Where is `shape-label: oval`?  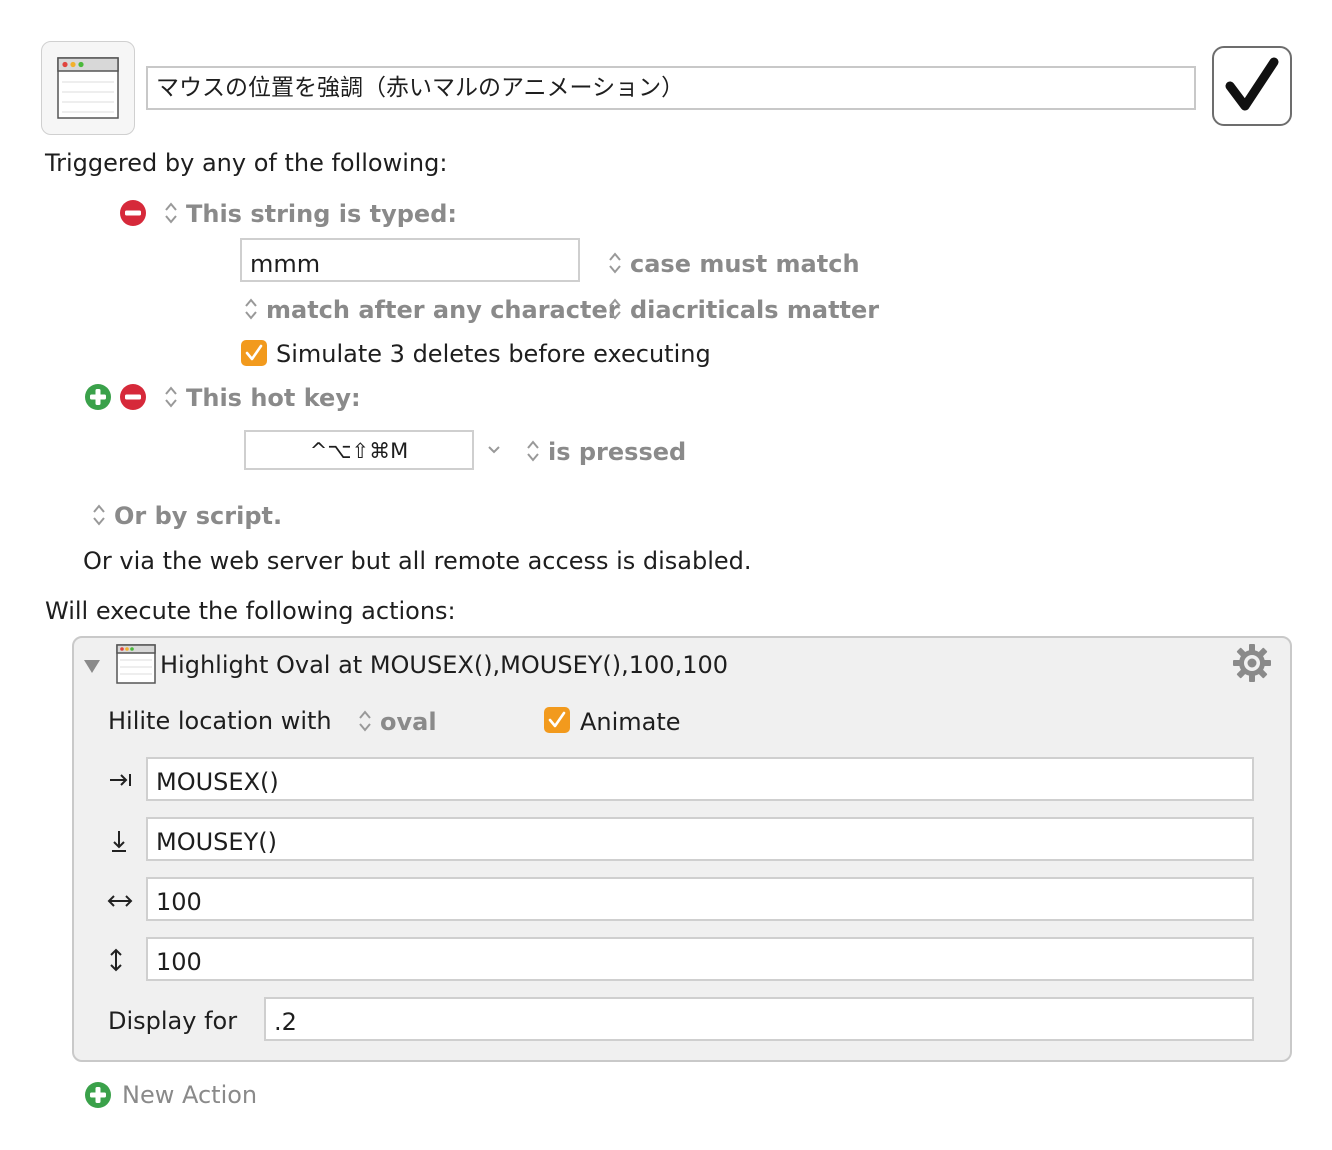 shape-label: oval is located at coordinates (408, 722).